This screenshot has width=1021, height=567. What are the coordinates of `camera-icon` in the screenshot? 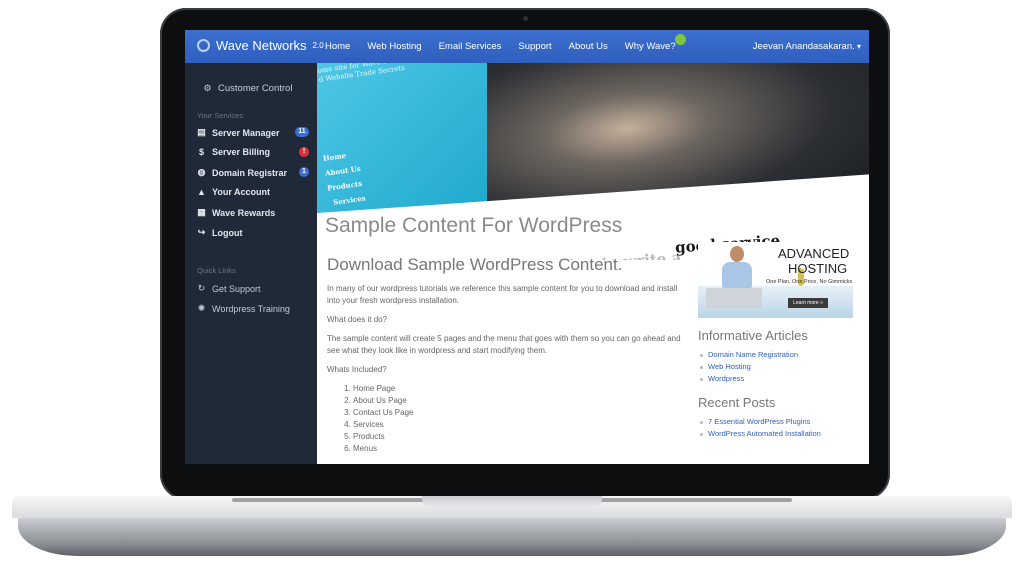 It's located at (525, 18).